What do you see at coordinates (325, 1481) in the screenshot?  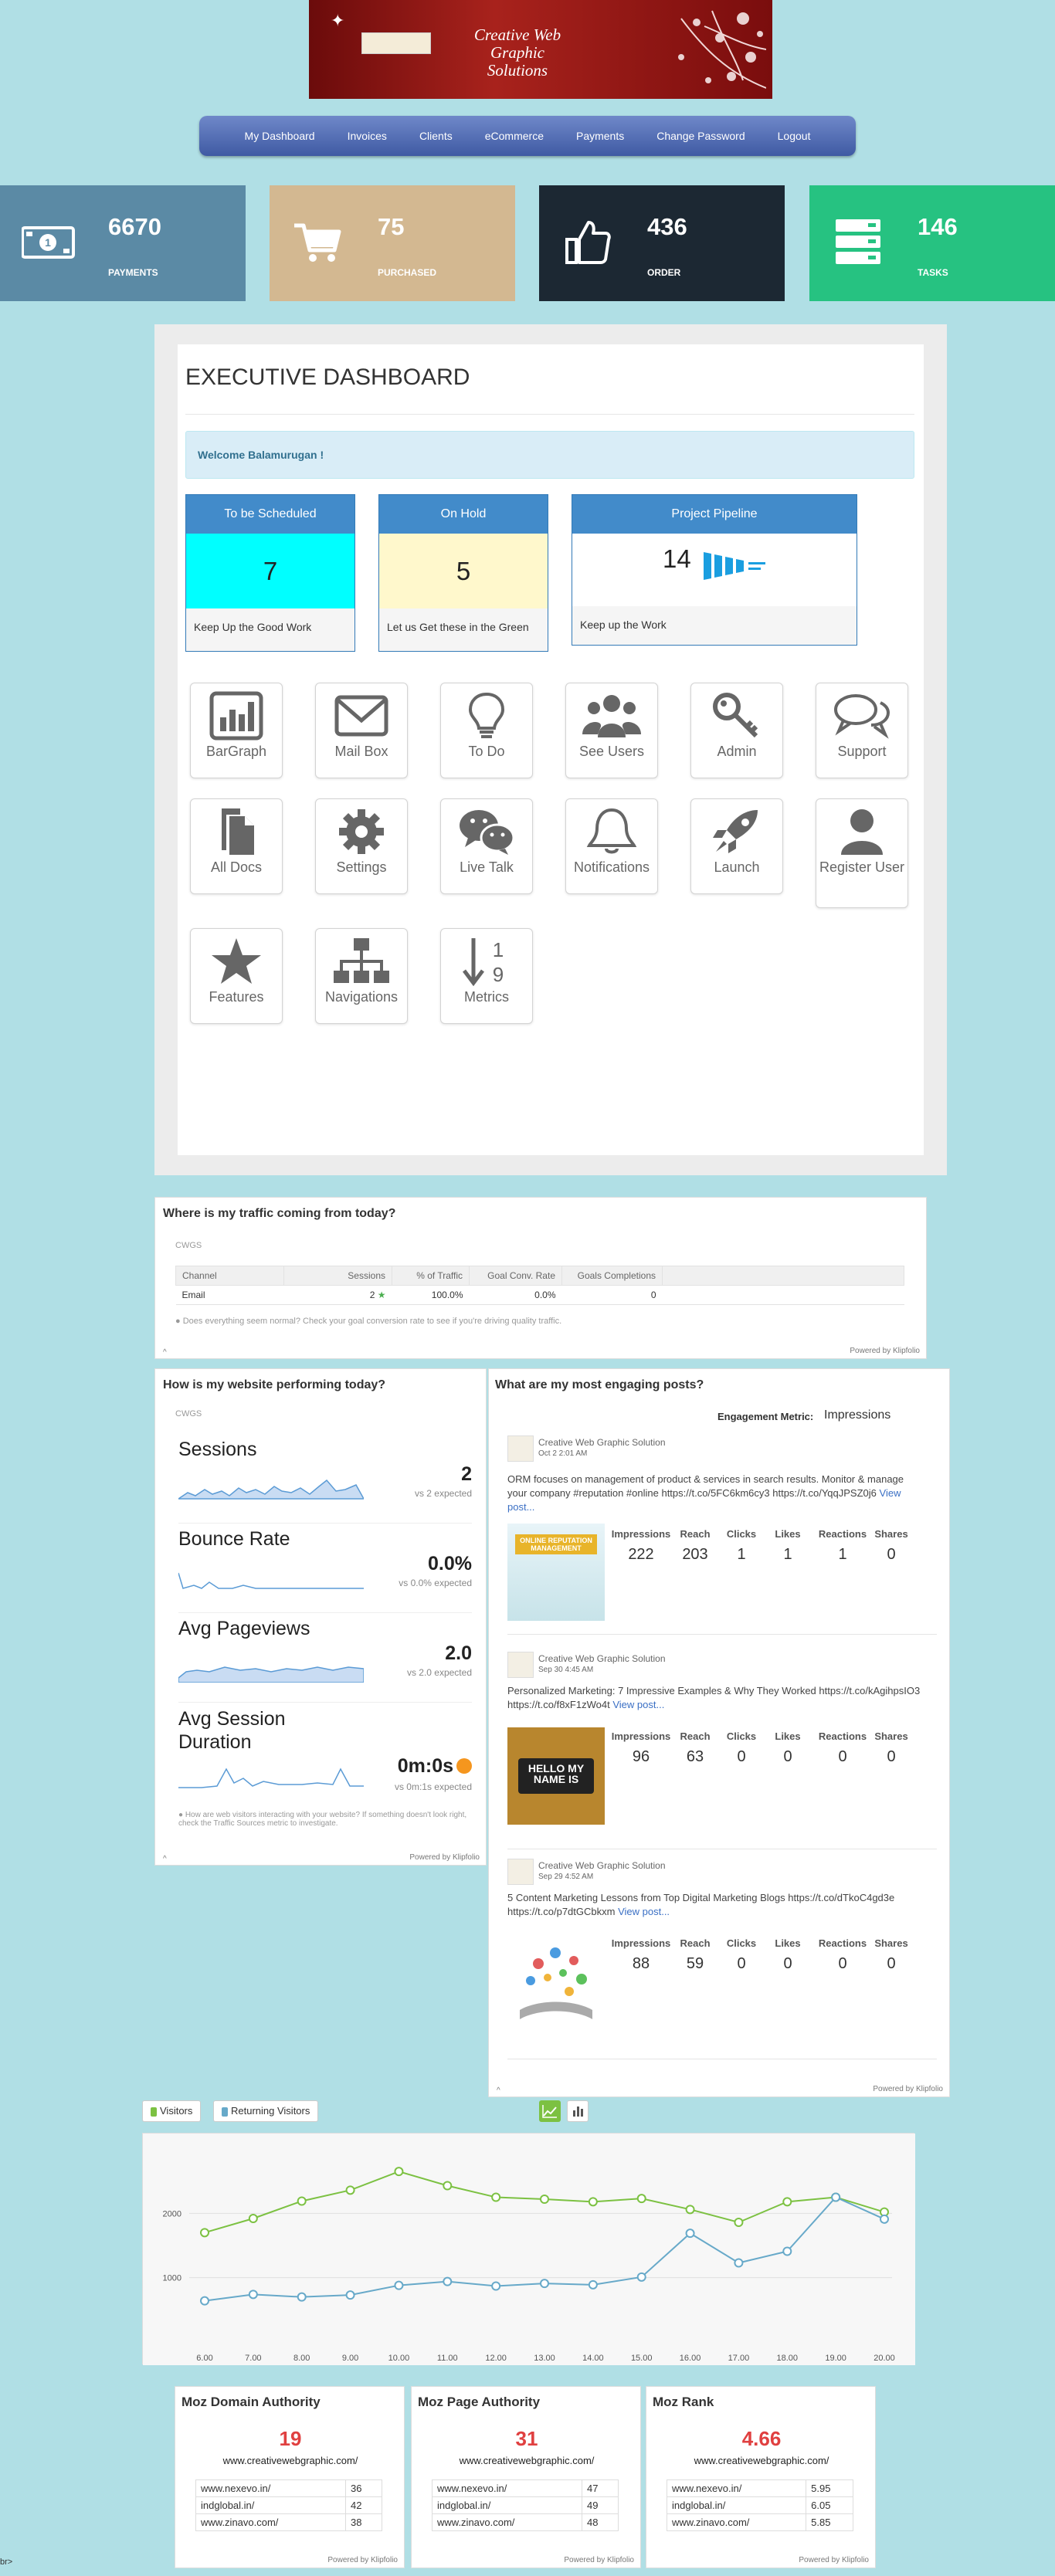 I see `metric-sessions: Sessions 2 vs 2 expected` at bounding box center [325, 1481].